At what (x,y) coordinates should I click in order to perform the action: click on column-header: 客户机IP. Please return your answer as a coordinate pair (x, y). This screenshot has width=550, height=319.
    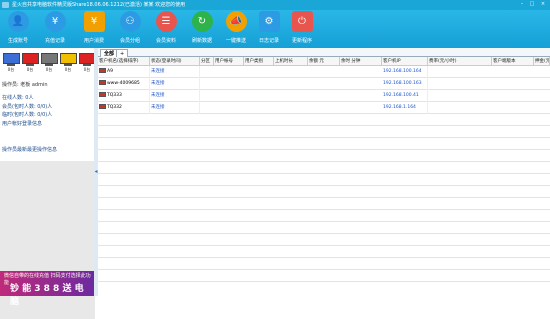
    Looking at the image, I should click on (405, 61).